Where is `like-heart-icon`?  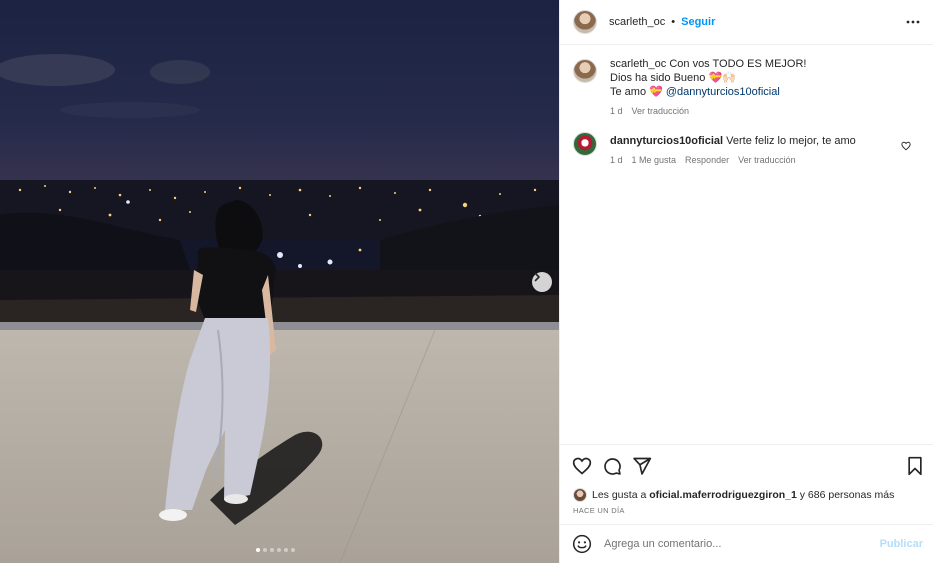 like-heart-icon is located at coordinates (582, 466).